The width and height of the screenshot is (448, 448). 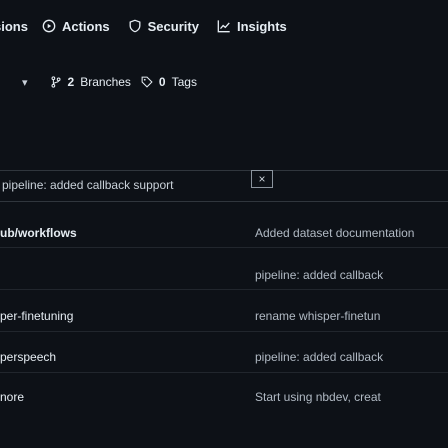 What do you see at coordinates (224, 359) in the screenshot?
I see `list-item: perspeech pipeline: added callback` at bounding box center [224, 359].